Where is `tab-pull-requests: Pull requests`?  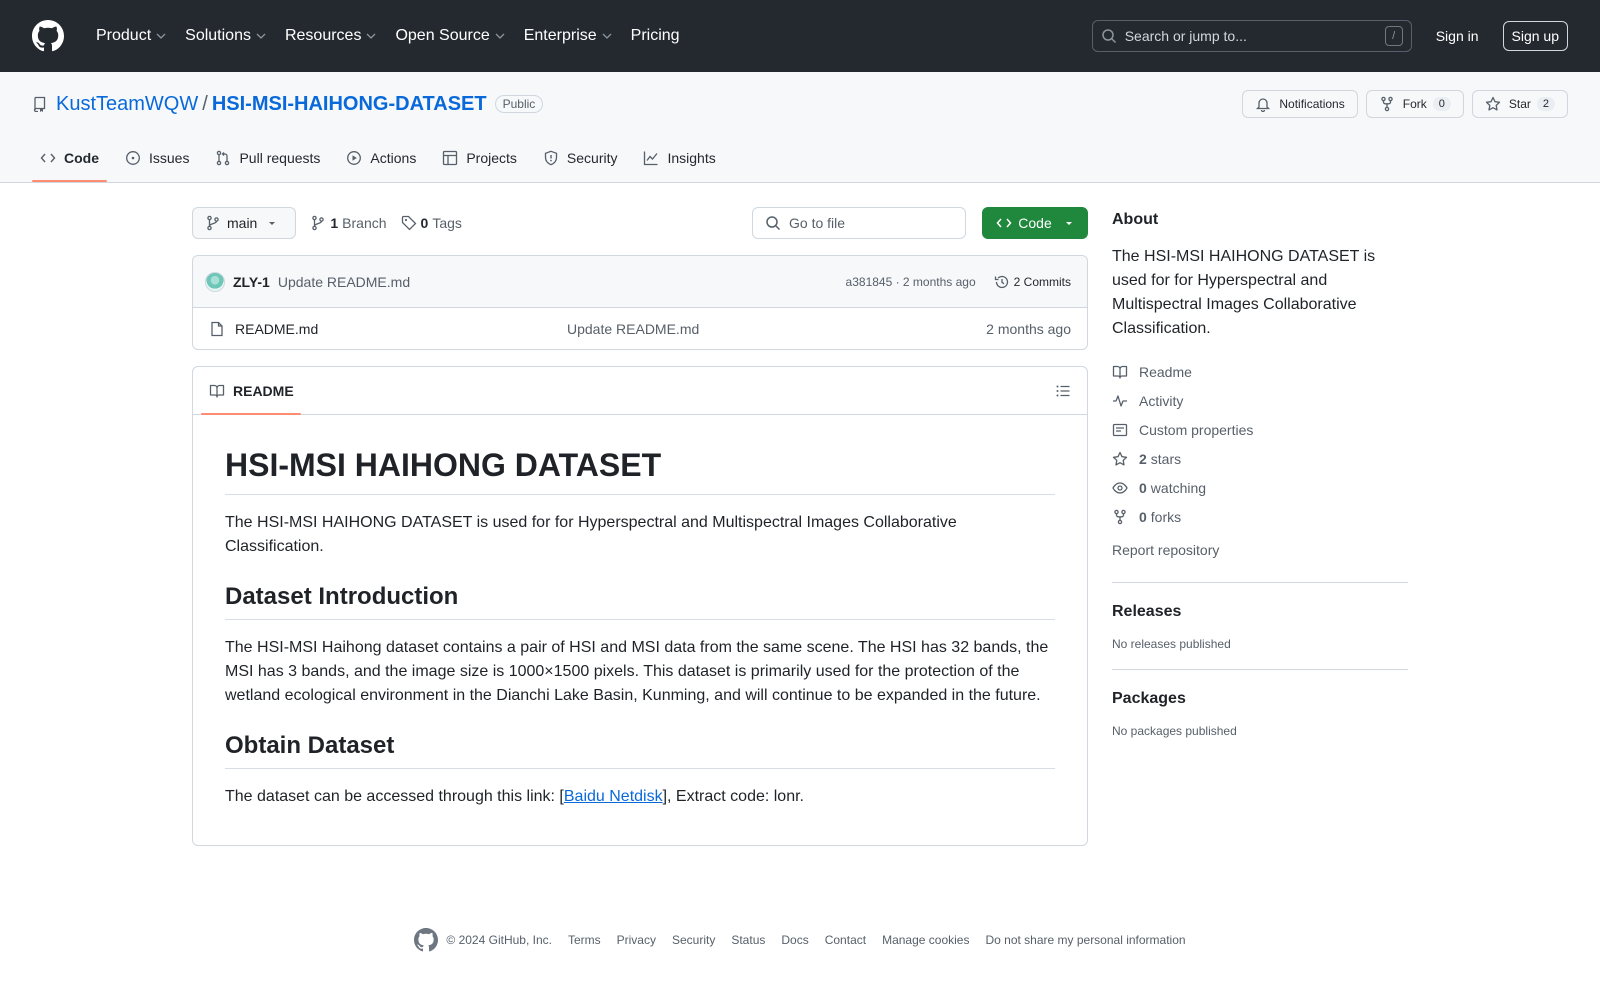 tab-pull-requests: Pull requests is located at coordinates (267, 158).